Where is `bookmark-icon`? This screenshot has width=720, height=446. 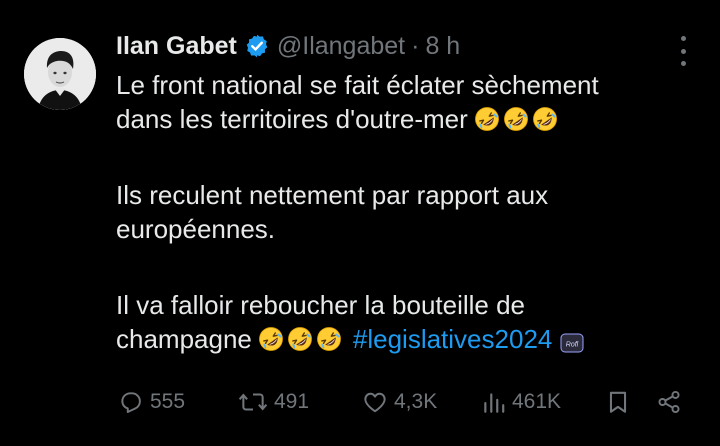
bookmark-icon is located at coordinates (618, 402).